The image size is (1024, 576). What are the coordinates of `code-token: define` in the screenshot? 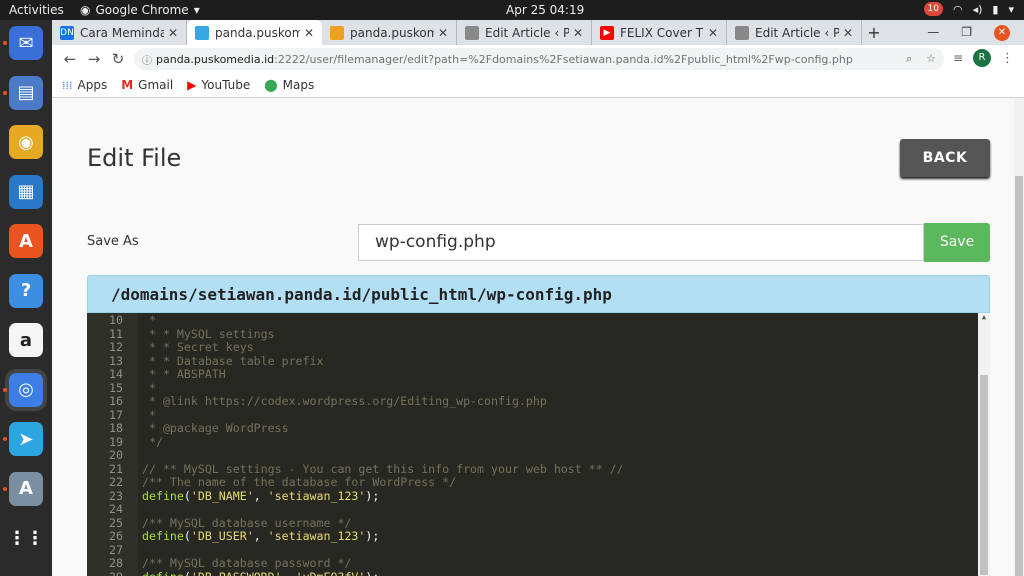 It's located at (163, 536).